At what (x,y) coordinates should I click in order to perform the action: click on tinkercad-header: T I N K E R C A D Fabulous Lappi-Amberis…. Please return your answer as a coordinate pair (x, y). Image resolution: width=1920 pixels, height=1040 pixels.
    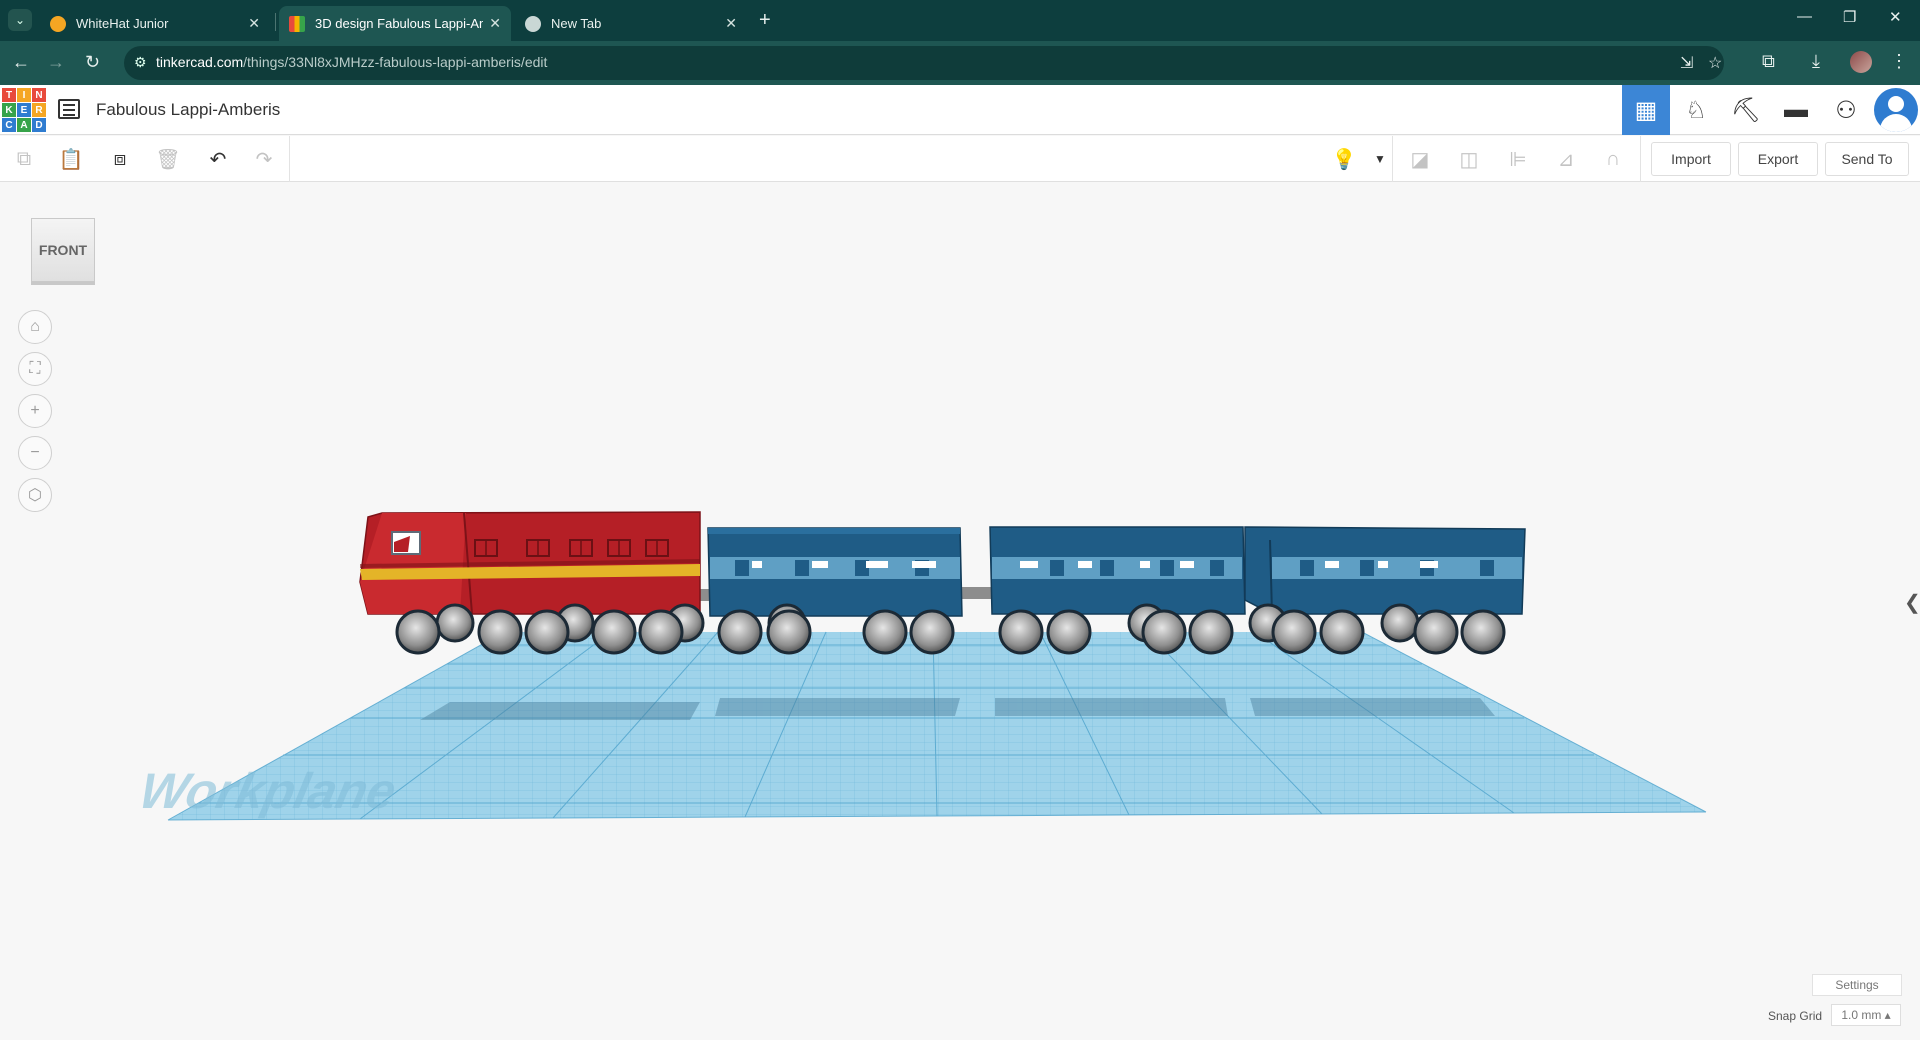
    Looking at the image, I should click on (960, 110).